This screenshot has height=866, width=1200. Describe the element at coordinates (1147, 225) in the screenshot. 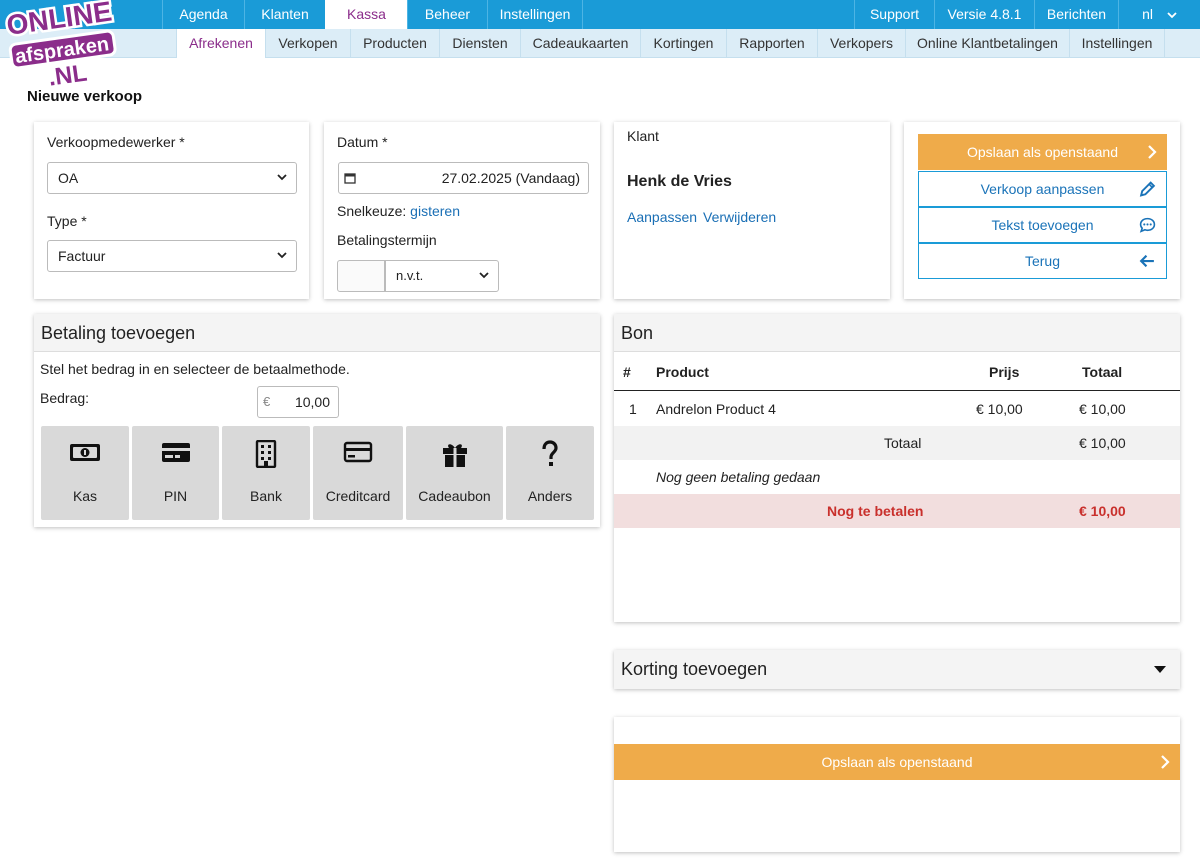

I see `comment-icon` at that location.